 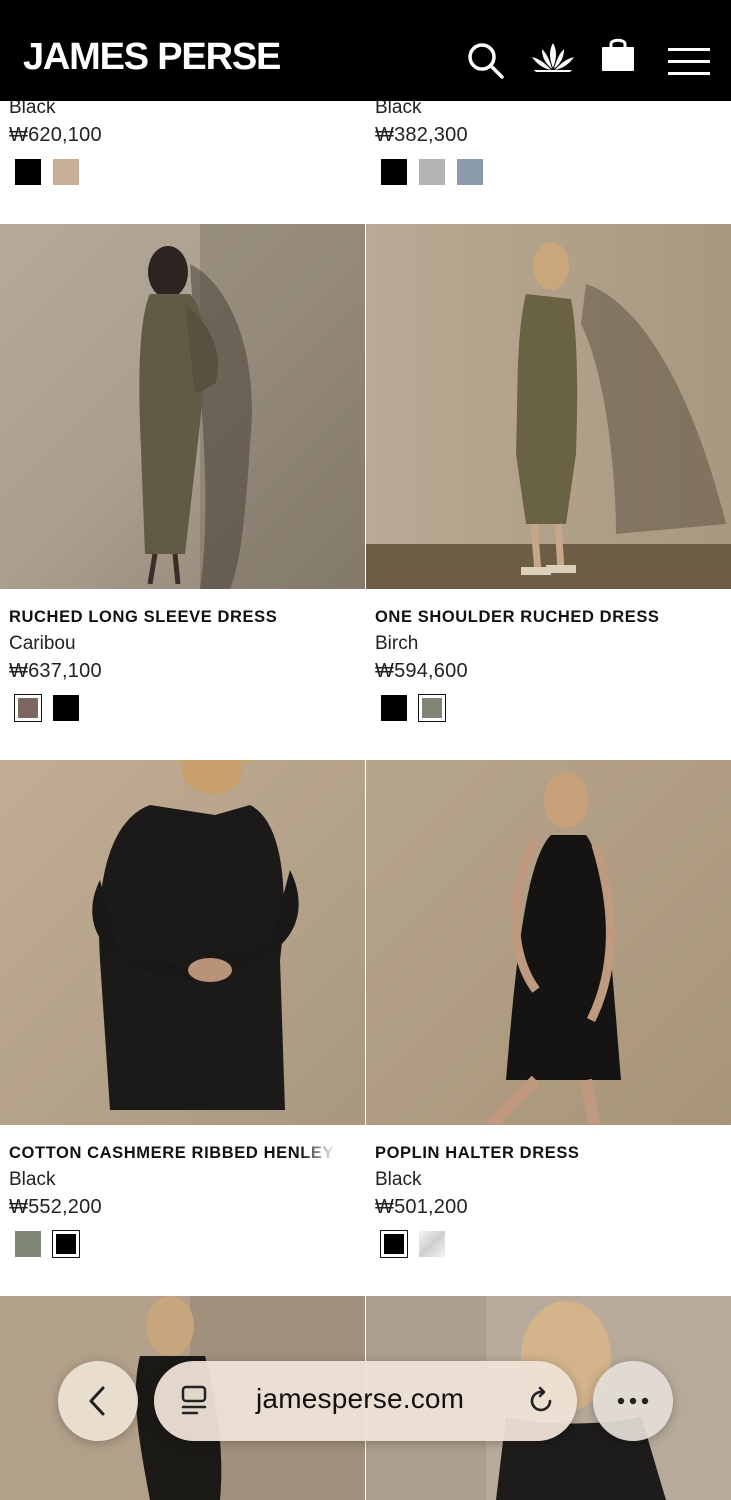 I want to click on product-color: Birch, so click(x=397, y=643).